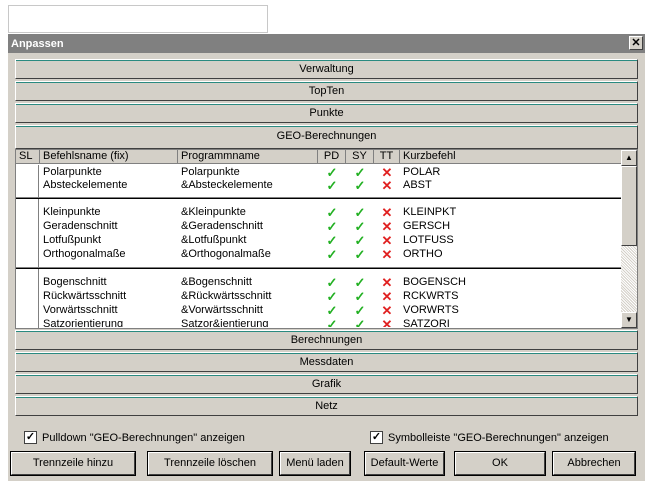 This screenshot has height=481, width=645. What do you see at coordinates (248, 296) in the screenshot?
I see `program-name: &Rückwärtsschnitt` at bounding box center [248, 296].